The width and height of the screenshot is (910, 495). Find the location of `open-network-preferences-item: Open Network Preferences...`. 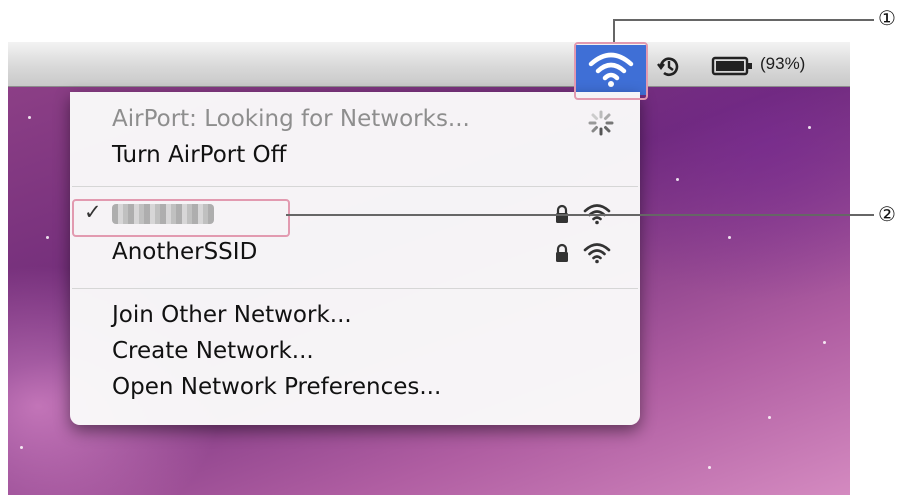

open-network-preferences-item: Open Network Preferences... is located at coordinates (276, 387).